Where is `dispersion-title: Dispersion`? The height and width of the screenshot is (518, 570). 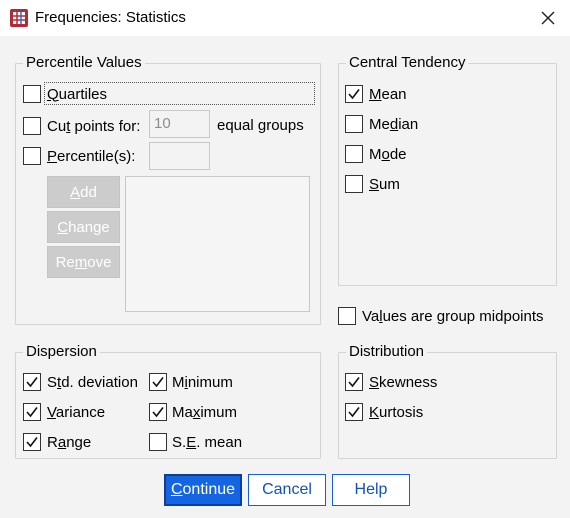 dispersion-title: Dispersion is located at coordinates (61, 352).